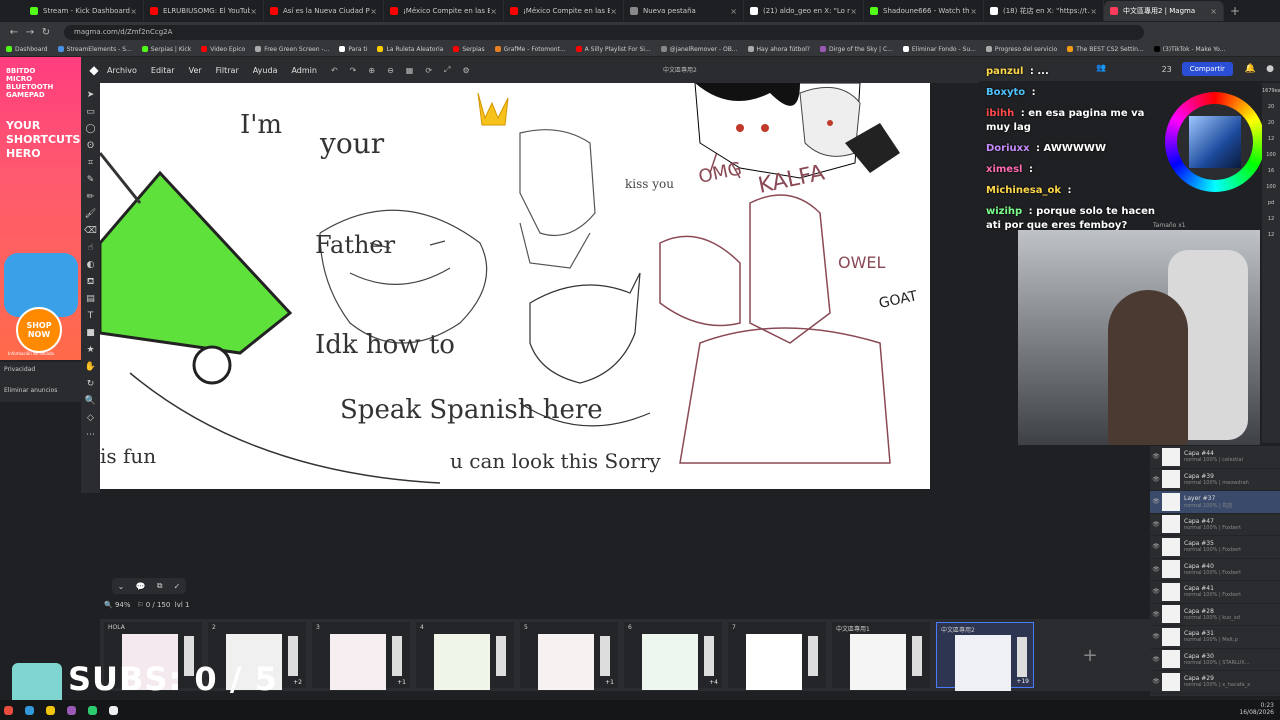 Image resolution: width=1280 pixels, height=720 pixels. What do you see at coordinates (91, 95) in the screenshot?
I see `move-tool-icon: ➤` at bounding box center [91, 95].